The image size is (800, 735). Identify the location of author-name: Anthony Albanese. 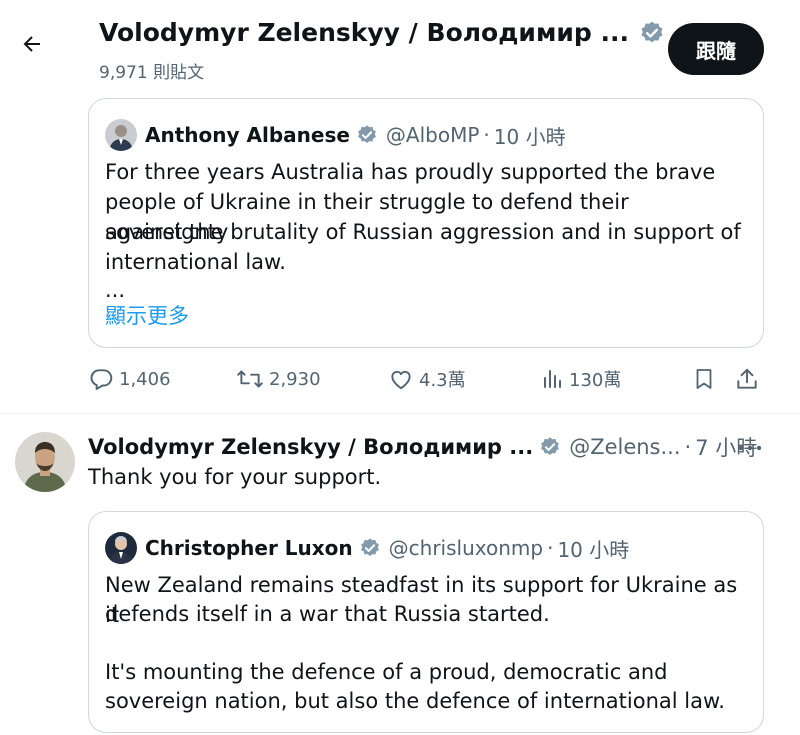
(247, 135).